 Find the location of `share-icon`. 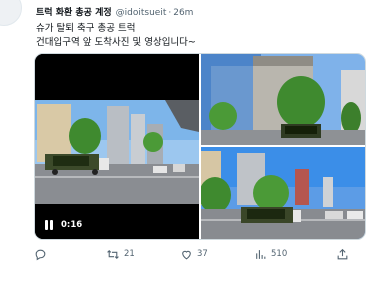

share-icon is located at coordinates (342, 253).